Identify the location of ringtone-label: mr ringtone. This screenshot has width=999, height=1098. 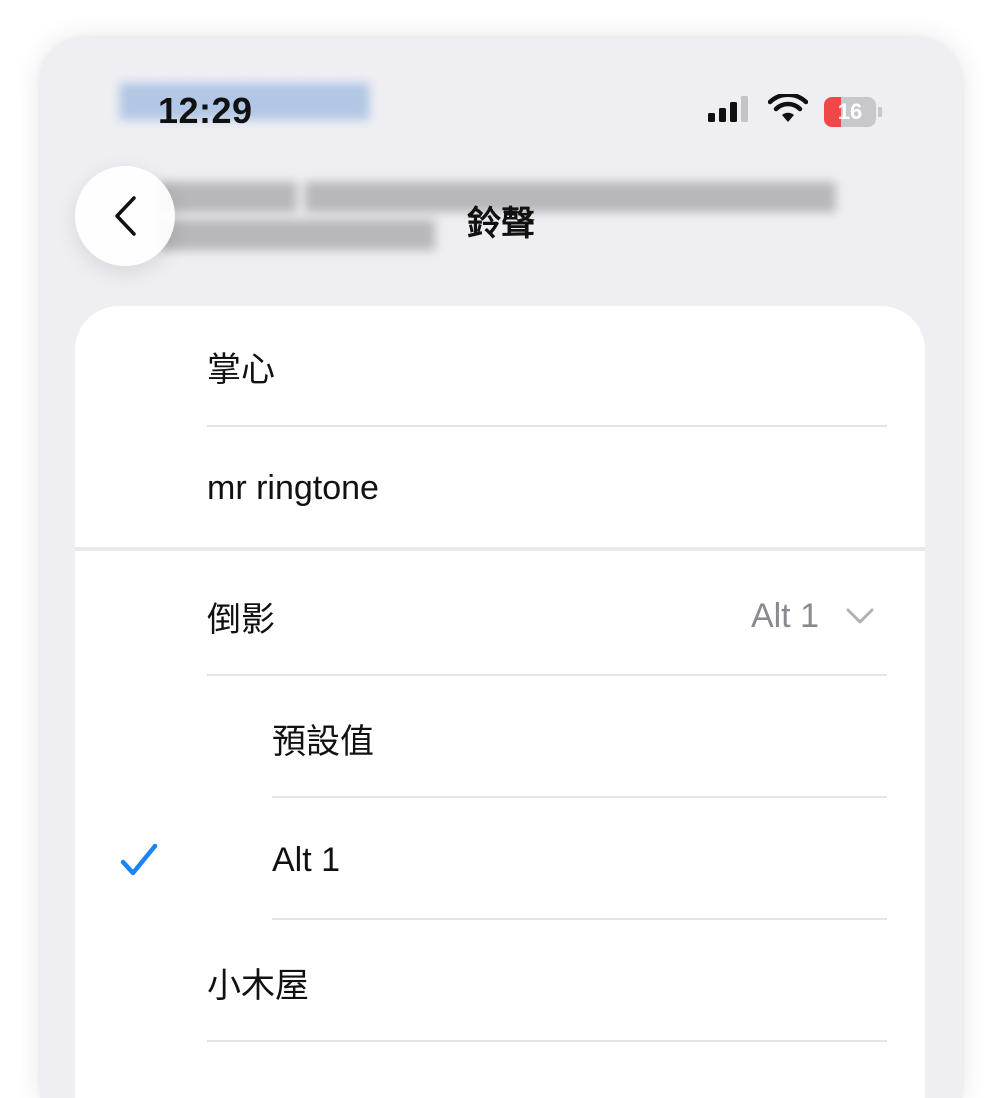
(293, 487).